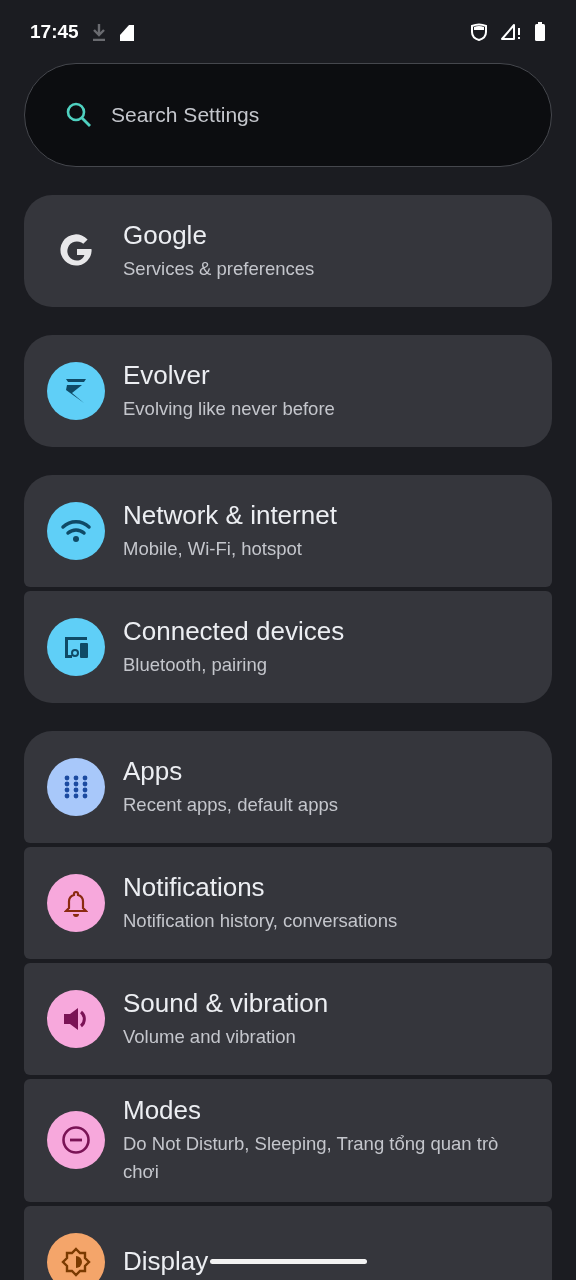 The image size is (576, 1280). I want to click on home-indicator, so click(288, 1261).